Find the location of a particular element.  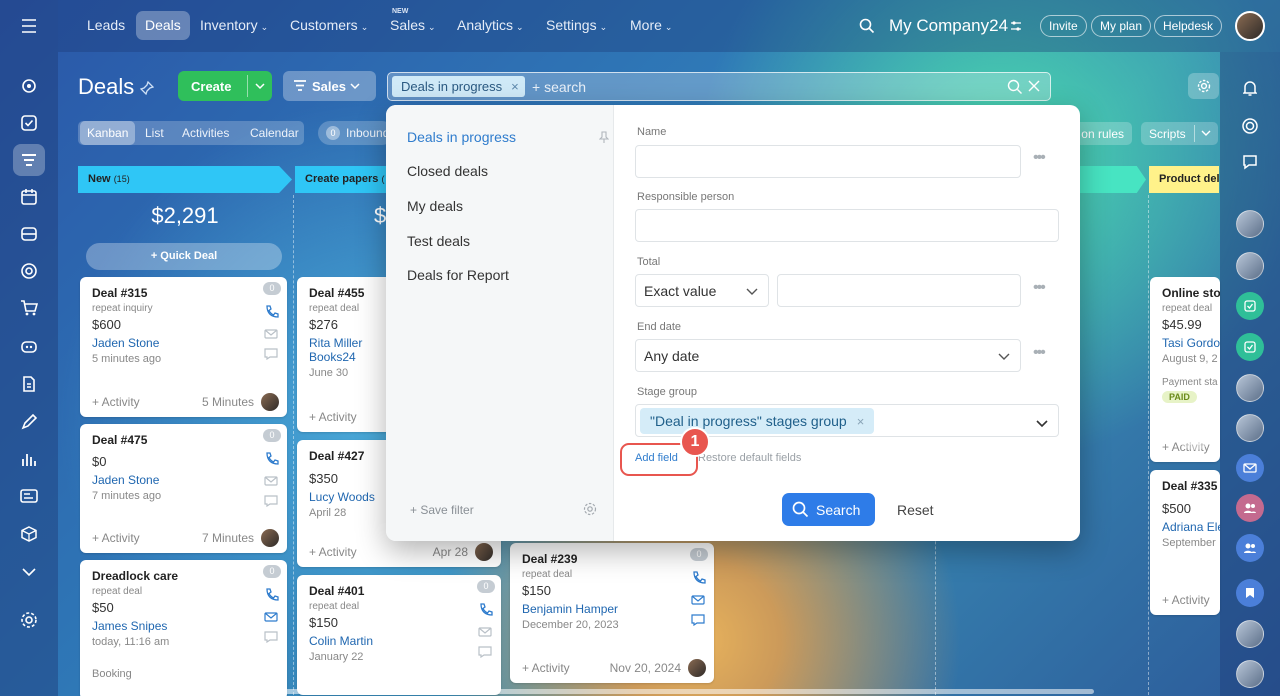

pin-icon is located at coordinates (147, 88).